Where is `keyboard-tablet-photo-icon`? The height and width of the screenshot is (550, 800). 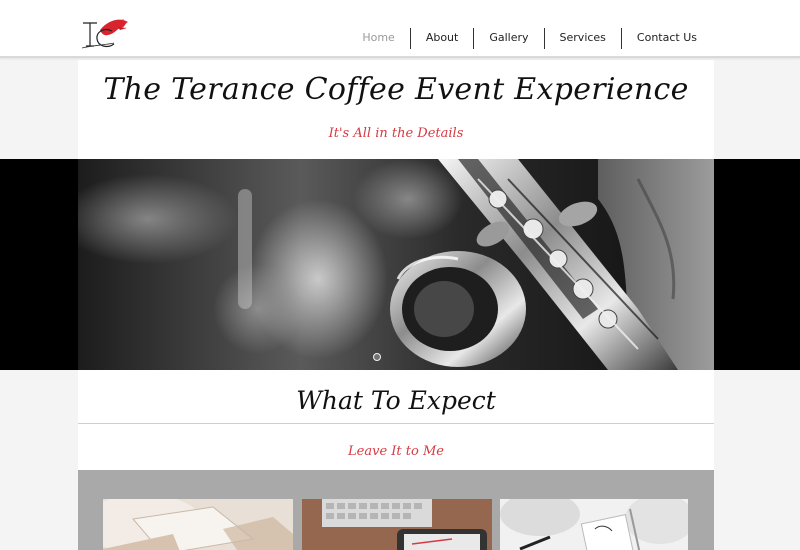 keyboard-tablet-photo-icon is located at coordinates (397, 524).